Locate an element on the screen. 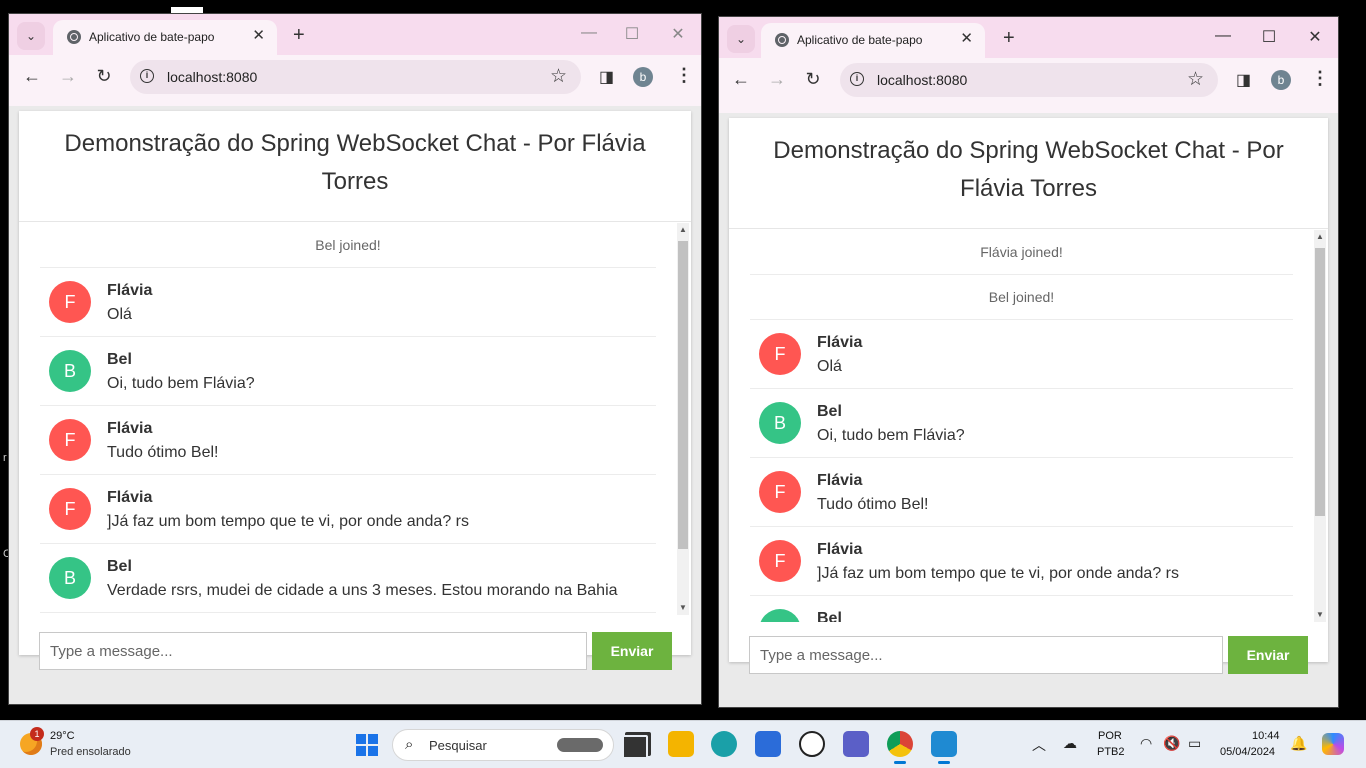  wifi-icon: ◠ is located at coordinates (1146, 743).